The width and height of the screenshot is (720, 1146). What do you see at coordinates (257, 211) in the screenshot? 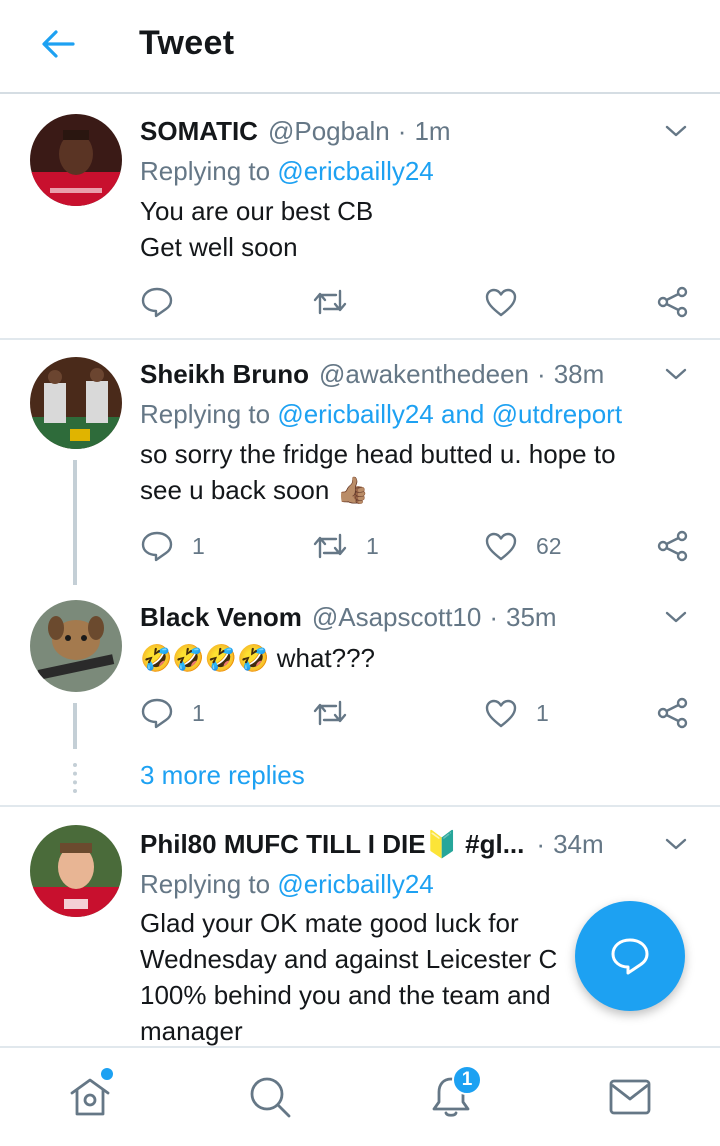
I see `tweet-text-line: You are our best CB` at bounding box center [257, 211].